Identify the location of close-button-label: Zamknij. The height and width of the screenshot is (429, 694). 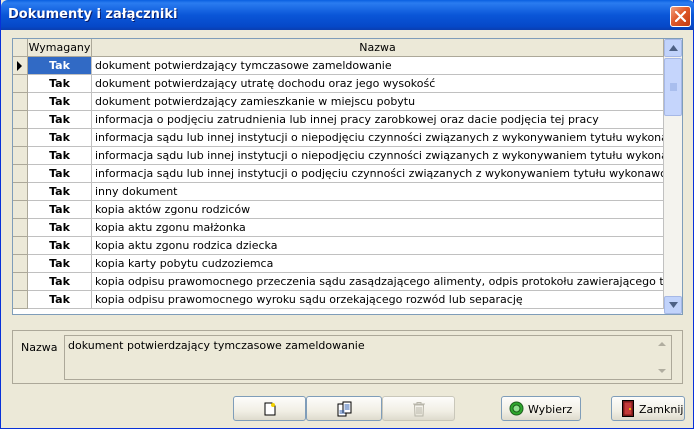
(661, 409).